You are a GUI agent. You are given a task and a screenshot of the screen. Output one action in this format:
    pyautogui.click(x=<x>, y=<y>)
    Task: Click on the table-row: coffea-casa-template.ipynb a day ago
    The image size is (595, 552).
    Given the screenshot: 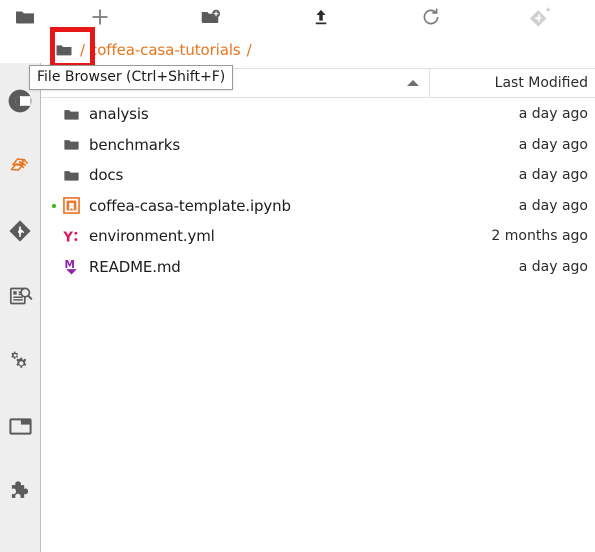 What is the action you would take?
    pyautogui.click(x=318, y=206)
    